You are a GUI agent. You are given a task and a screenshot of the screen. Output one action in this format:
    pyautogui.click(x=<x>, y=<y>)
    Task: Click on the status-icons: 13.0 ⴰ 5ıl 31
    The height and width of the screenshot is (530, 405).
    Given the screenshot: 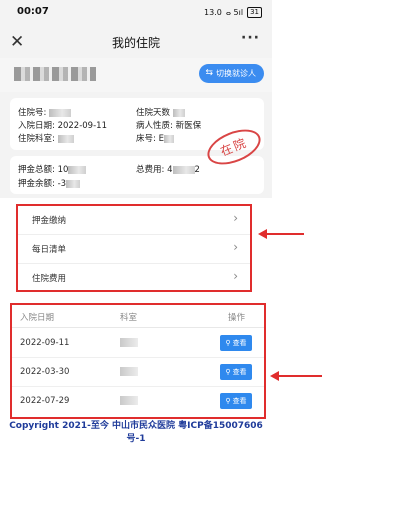 What is the action you would take?
    pyautogui.click(x=233, y=12)
    